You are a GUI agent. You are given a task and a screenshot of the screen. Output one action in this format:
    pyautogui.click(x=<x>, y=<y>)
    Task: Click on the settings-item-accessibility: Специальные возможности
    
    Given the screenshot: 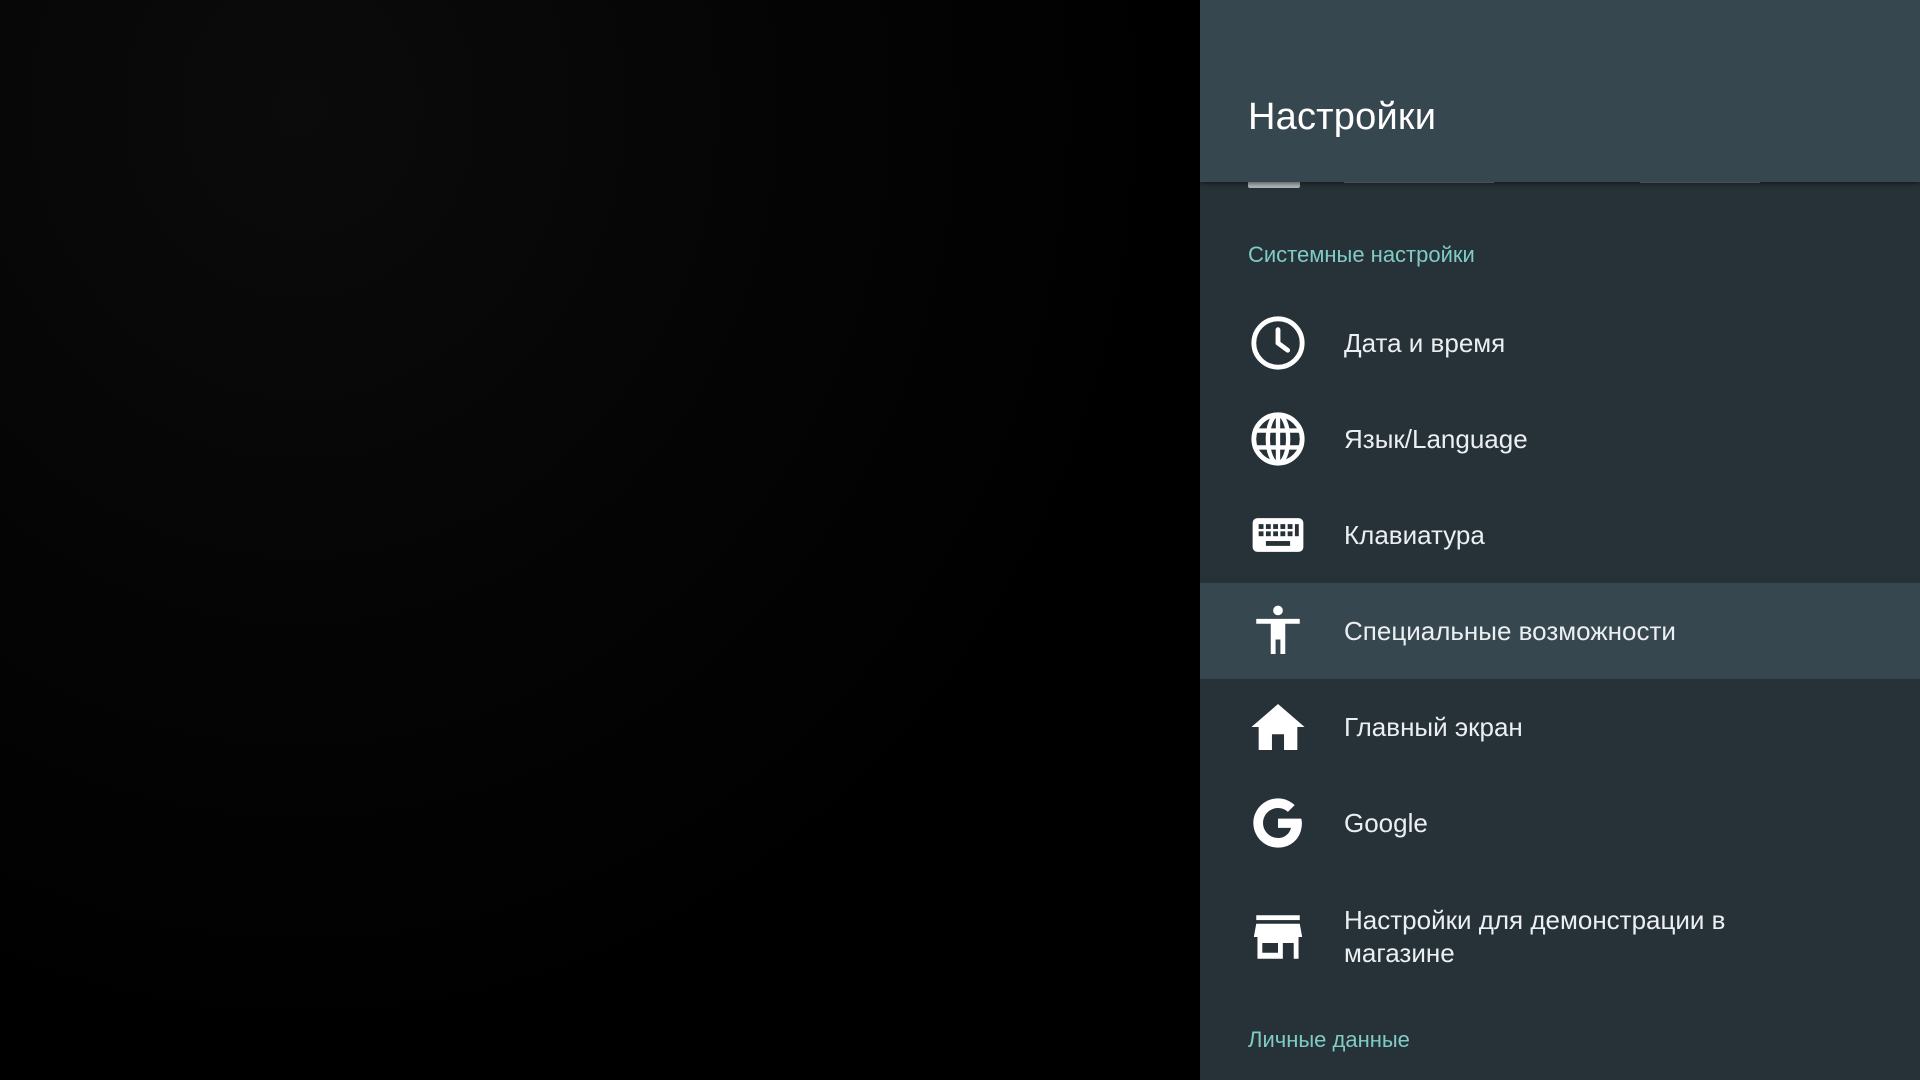 What is the action you would take?
    pyautogui.click(x=1560, y=631)
    